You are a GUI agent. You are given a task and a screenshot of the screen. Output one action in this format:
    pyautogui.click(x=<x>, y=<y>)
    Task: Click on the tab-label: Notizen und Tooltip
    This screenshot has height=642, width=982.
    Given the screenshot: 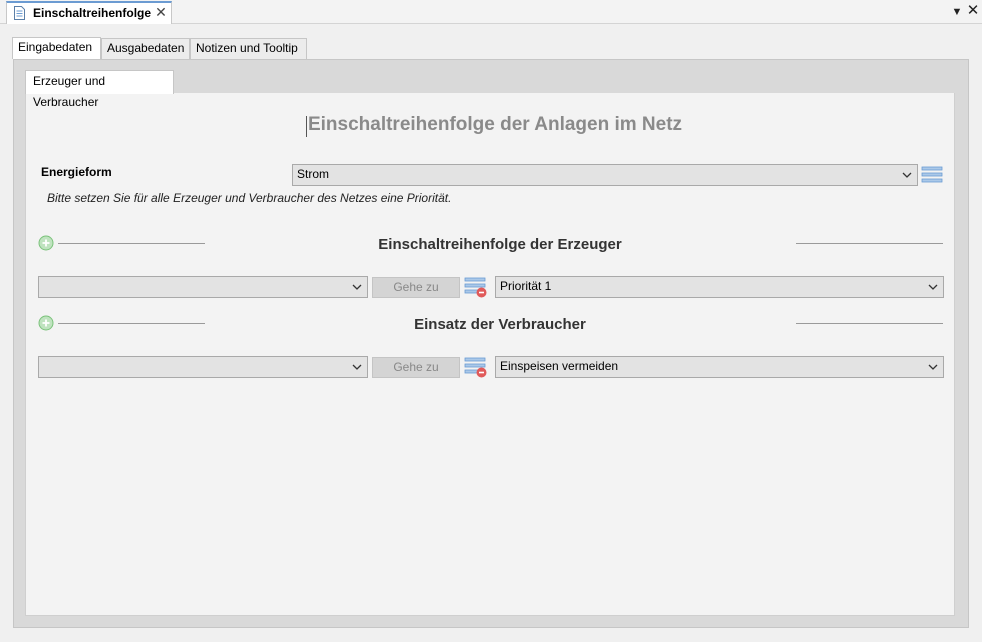 What is the action you would take?
    pyautogui.click(x=247, y=48)
    